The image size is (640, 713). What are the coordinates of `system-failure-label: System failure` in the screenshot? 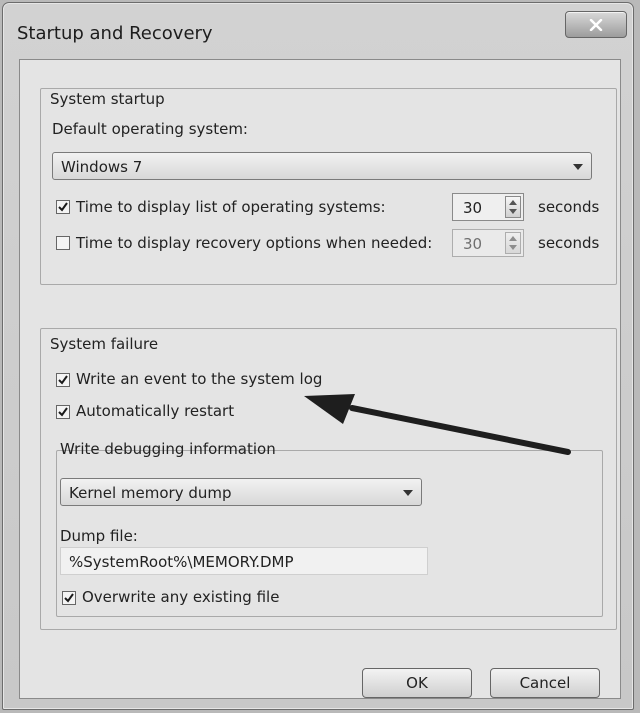 It's located at (104, 344).